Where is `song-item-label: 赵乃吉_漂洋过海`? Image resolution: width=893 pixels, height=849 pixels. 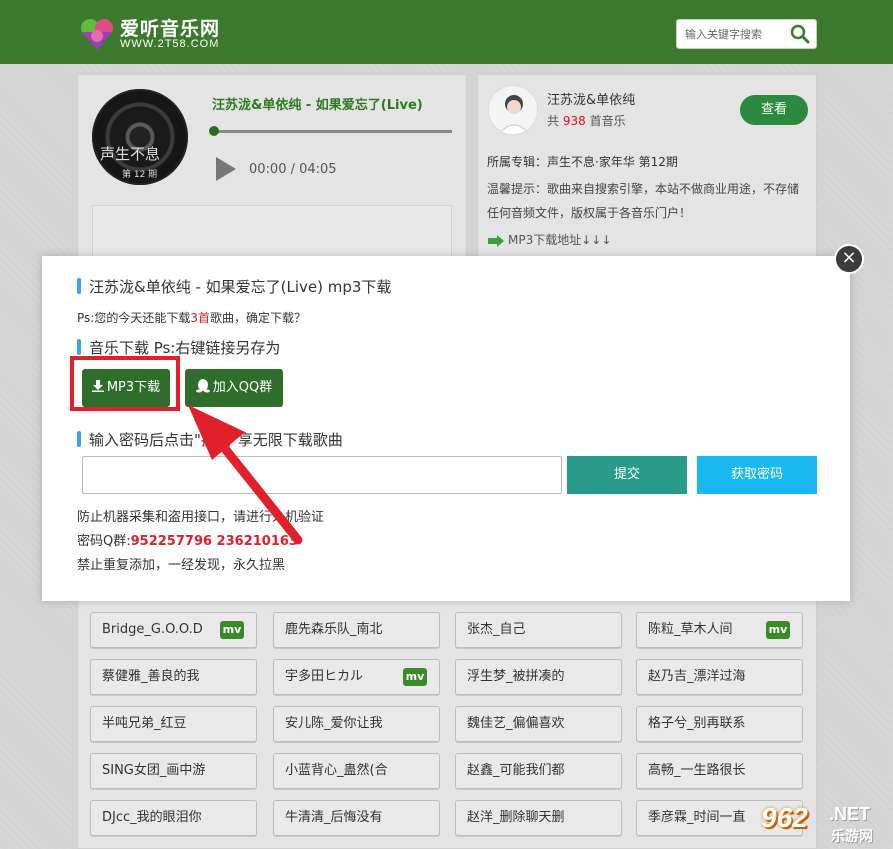
song-item-label: 赵乃吉_漂洋过海 is located at coordinates (697, 676).